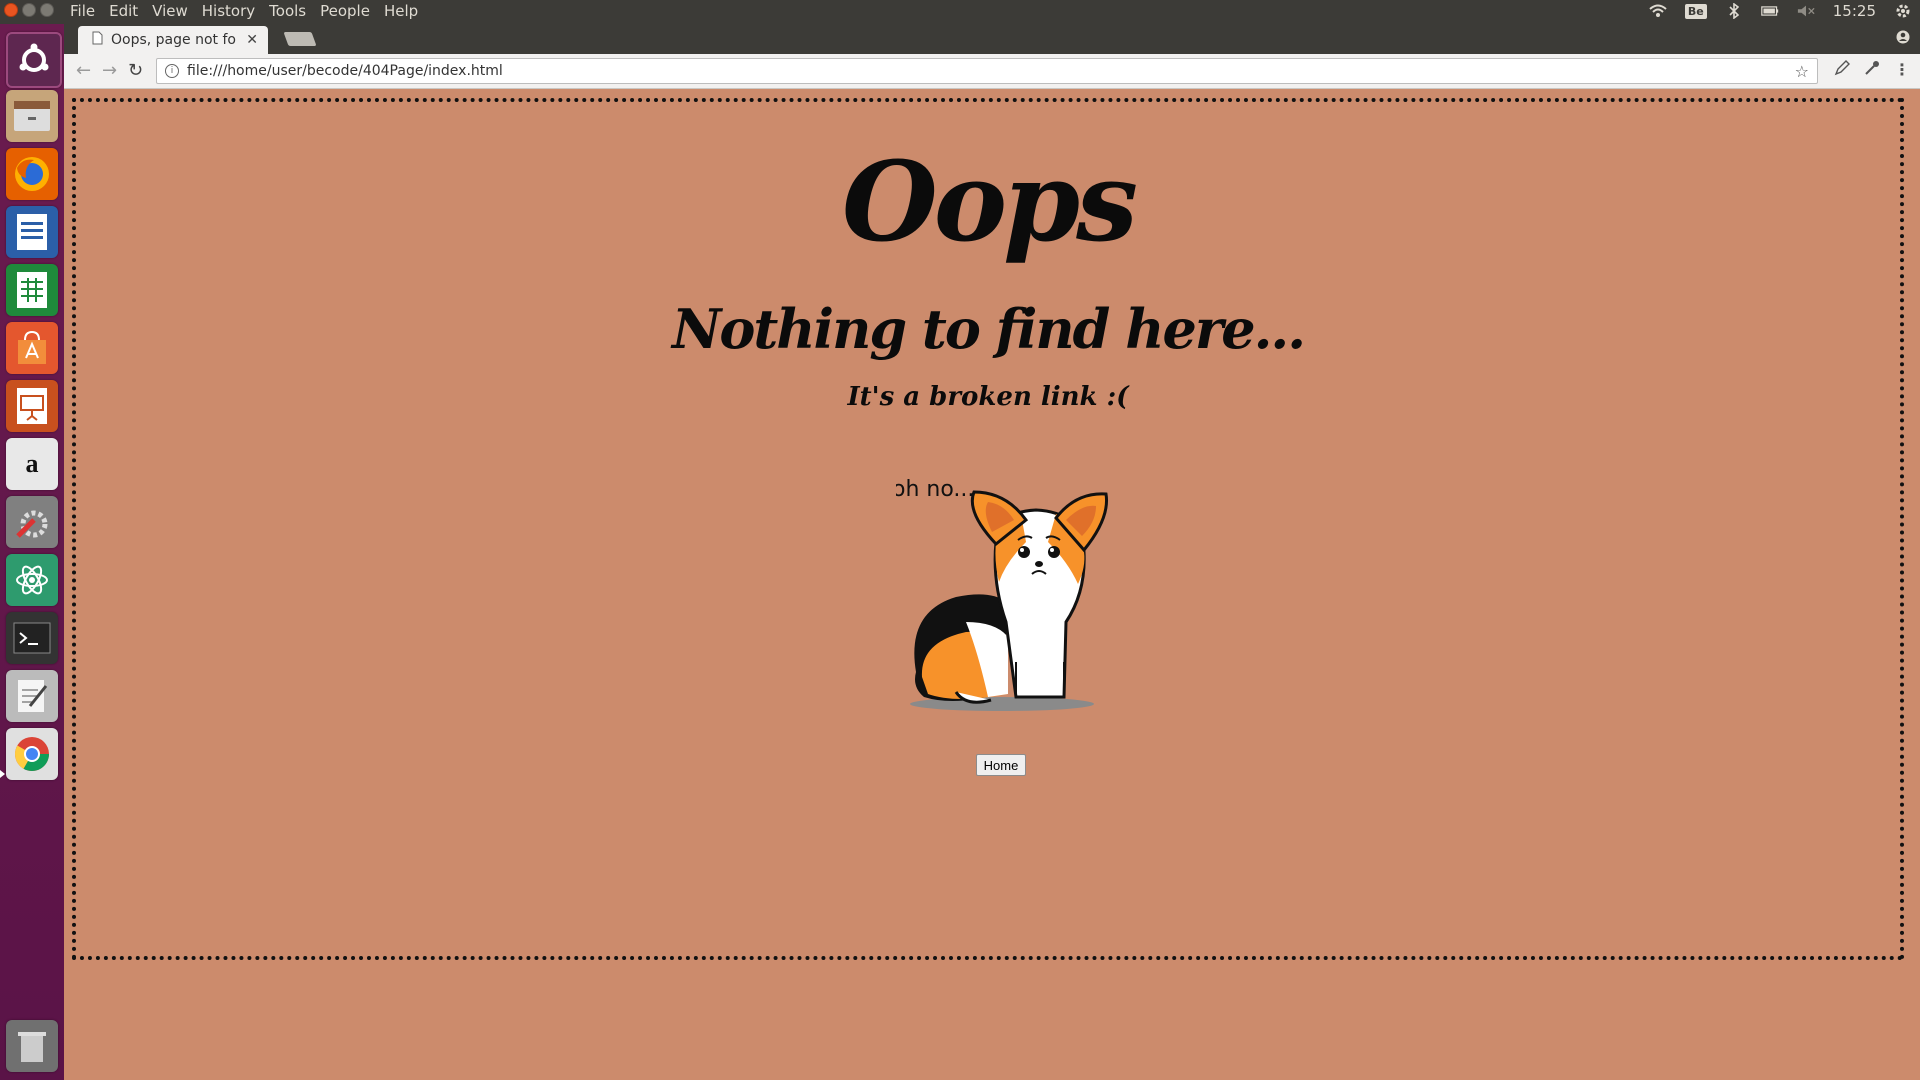 This screenshot has height=1080, width=1920. I want to click on impress-button, so click(32, 406).